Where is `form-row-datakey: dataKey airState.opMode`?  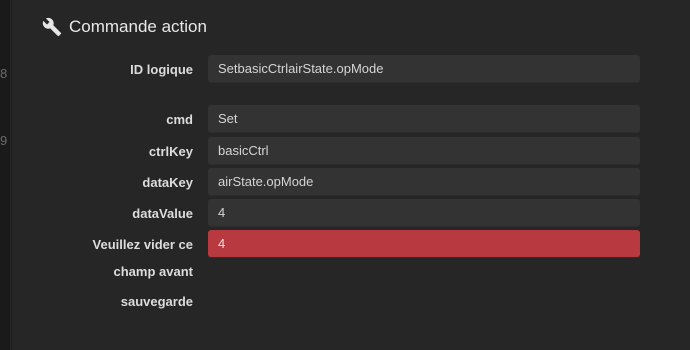 form-row-datakey: dataKey airState.opMode is located at coordinates (351, 183).